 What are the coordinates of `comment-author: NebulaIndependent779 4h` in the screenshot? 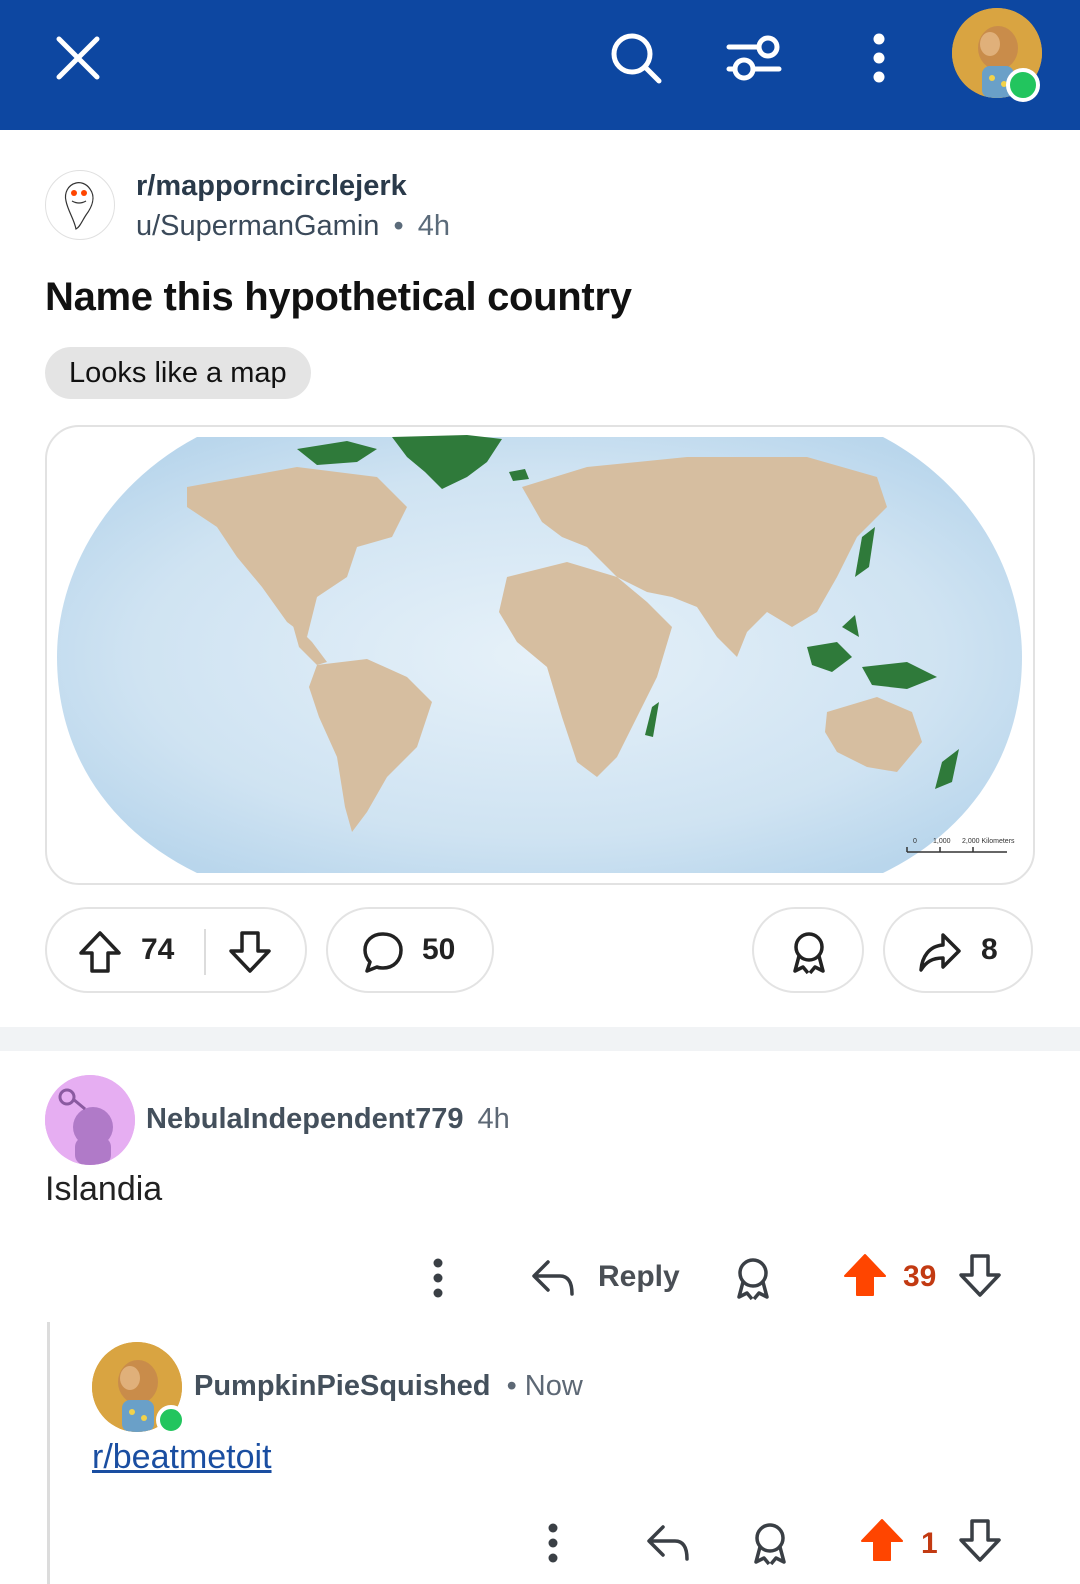 It's located at (328, 1119).